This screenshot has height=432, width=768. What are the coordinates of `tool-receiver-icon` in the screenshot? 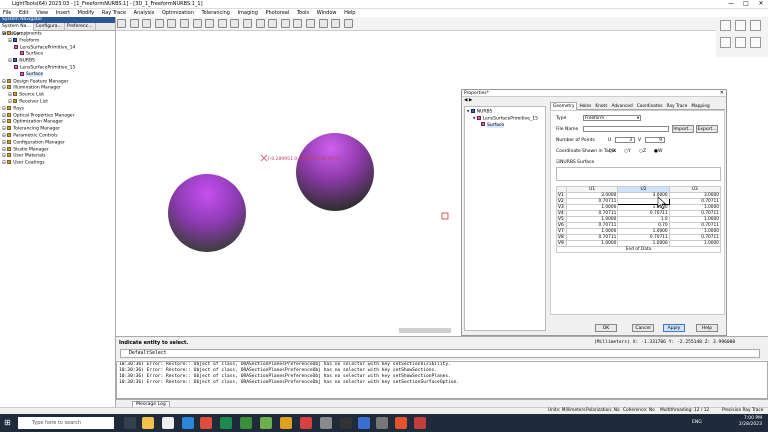 It's located at (323, 23).